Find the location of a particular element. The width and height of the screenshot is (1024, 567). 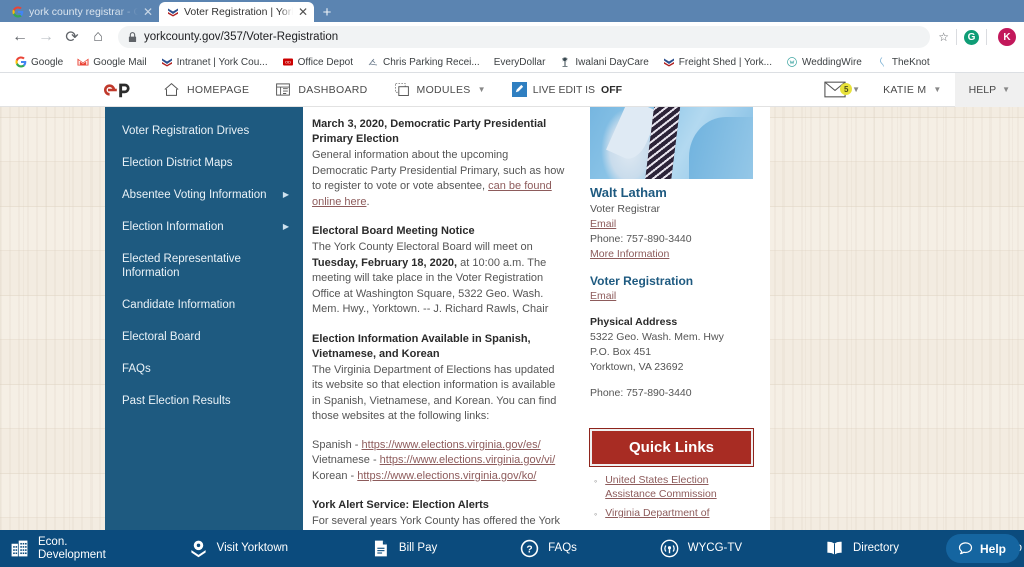

user-menu-label: KATIE M is located at coordinates (905, 89).